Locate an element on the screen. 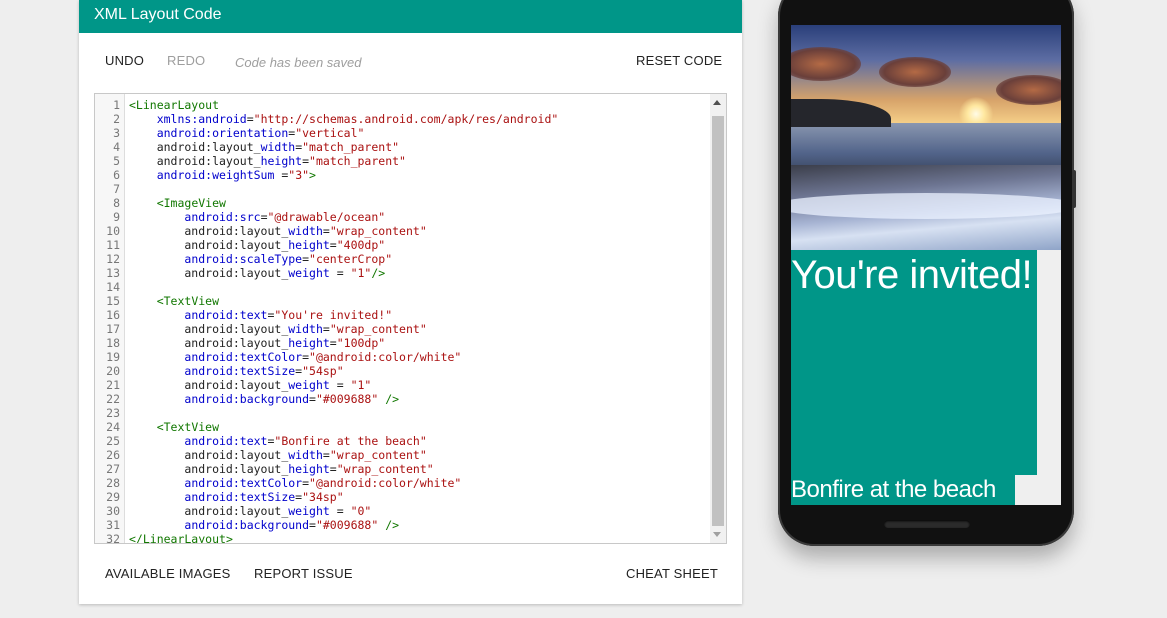 The width and height of the screenshot is (1167, 618). code-line: android:layout_weight = "1" is located at coordinates (250, 385).